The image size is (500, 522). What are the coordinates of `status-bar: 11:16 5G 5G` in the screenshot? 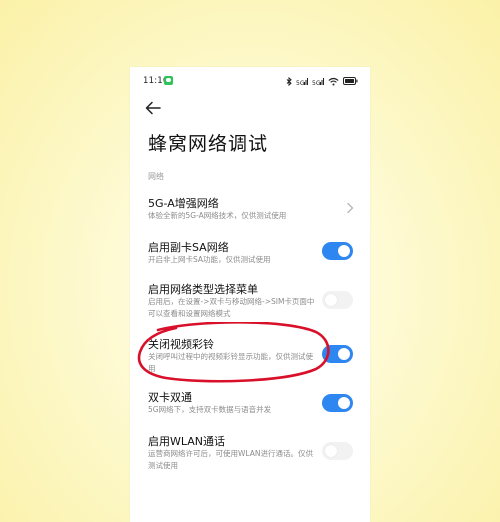 It's located at (250, 81).